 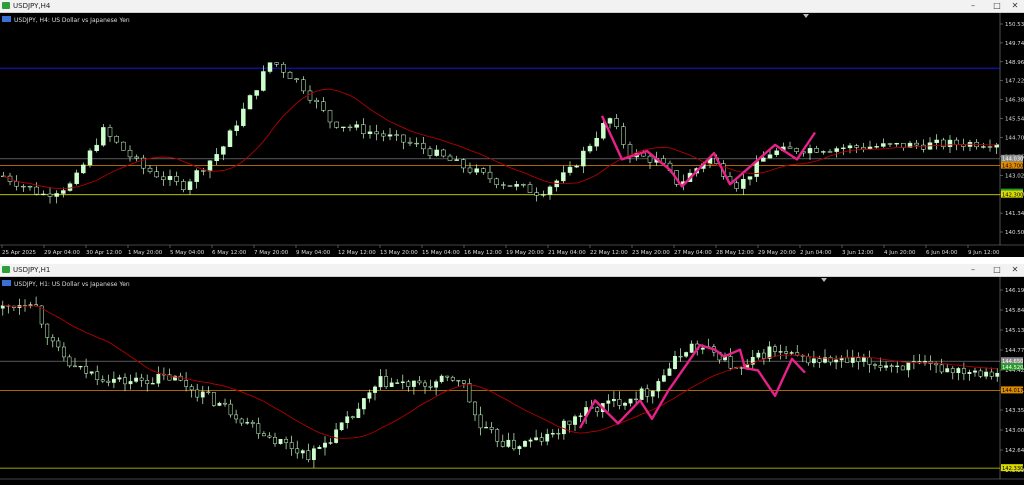 I want to click on time-tick-label: 1 May 20:00, so click(x=145, y=253).